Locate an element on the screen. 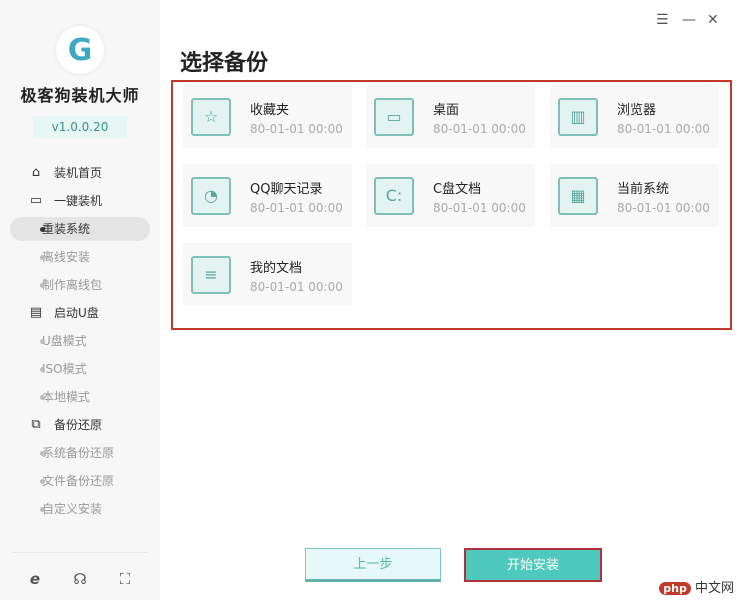 The image size is (740, 600). monitor-icon: ▭ is located at coordinates (36, 200).